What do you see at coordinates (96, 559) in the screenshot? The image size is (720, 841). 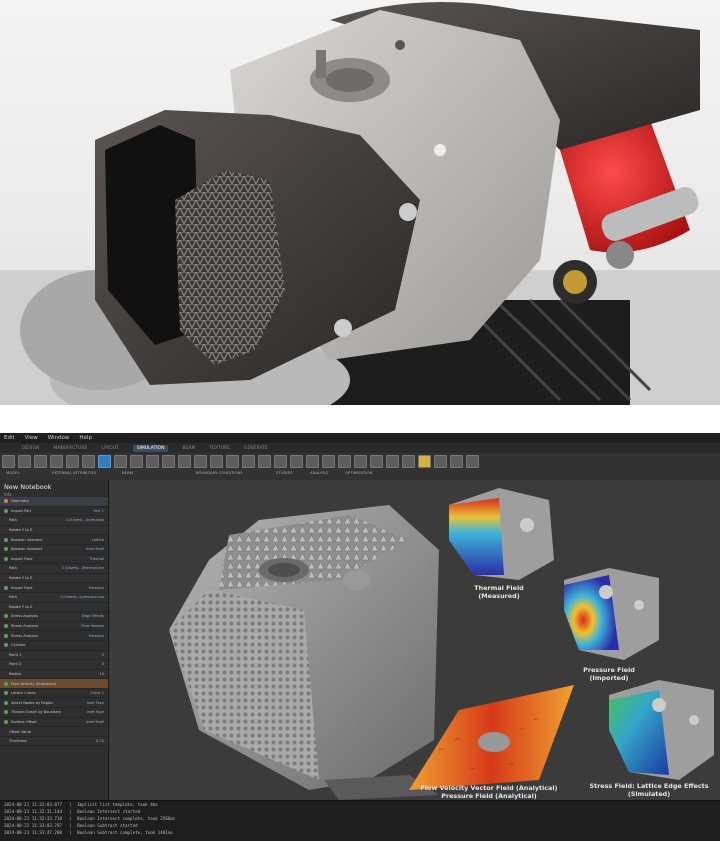 I see `notebook-row-value: Thermal` at bounding box center [96, 559].